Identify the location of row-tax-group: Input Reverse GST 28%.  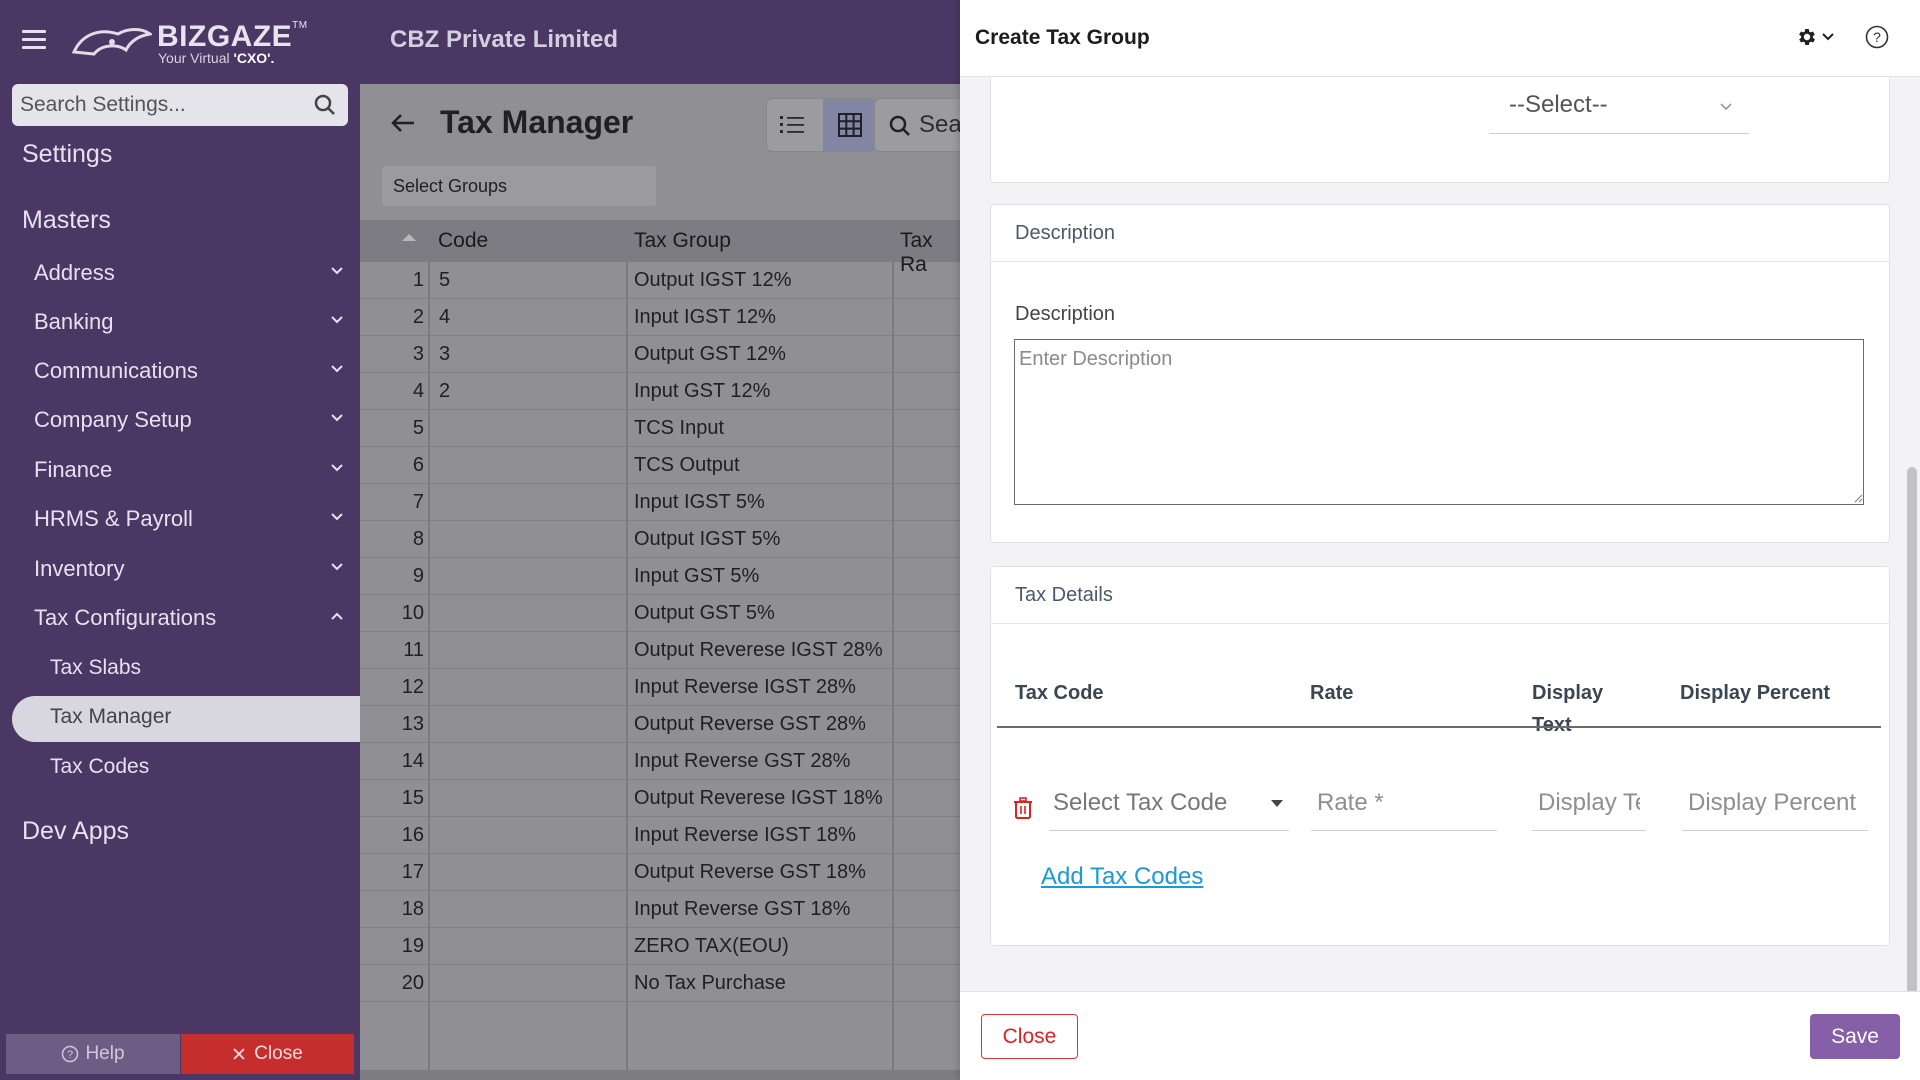
(742, 761).